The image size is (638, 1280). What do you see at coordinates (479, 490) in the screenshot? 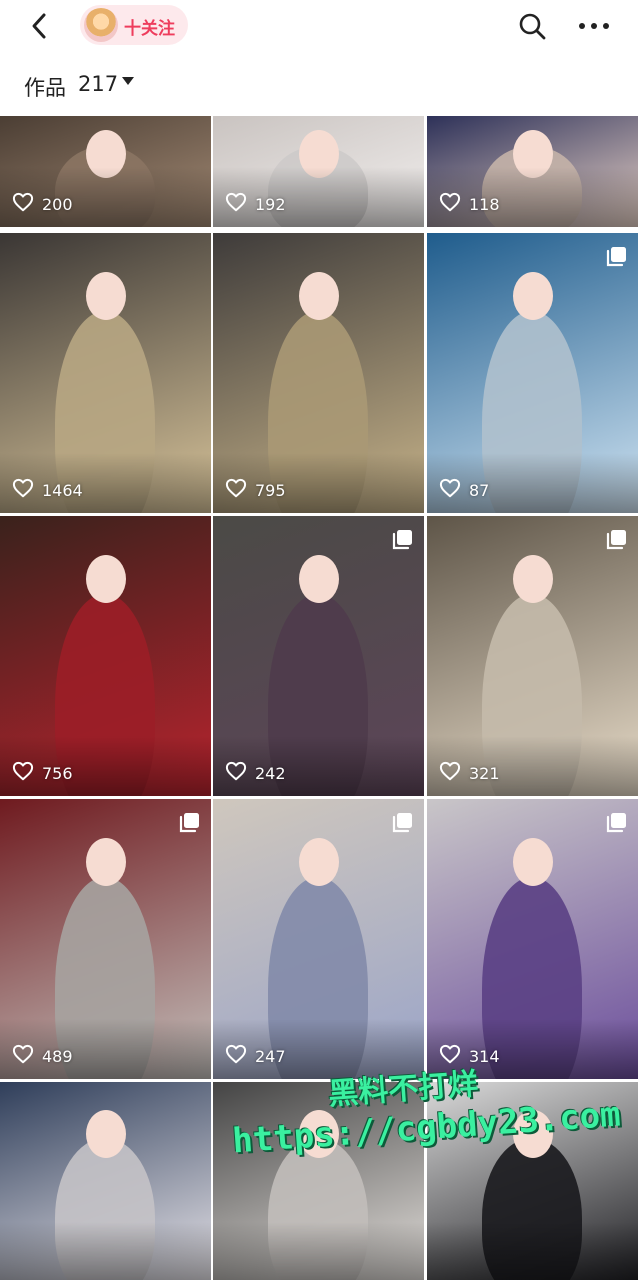
I see `like-count: 87` at bounding box center [479, 490].